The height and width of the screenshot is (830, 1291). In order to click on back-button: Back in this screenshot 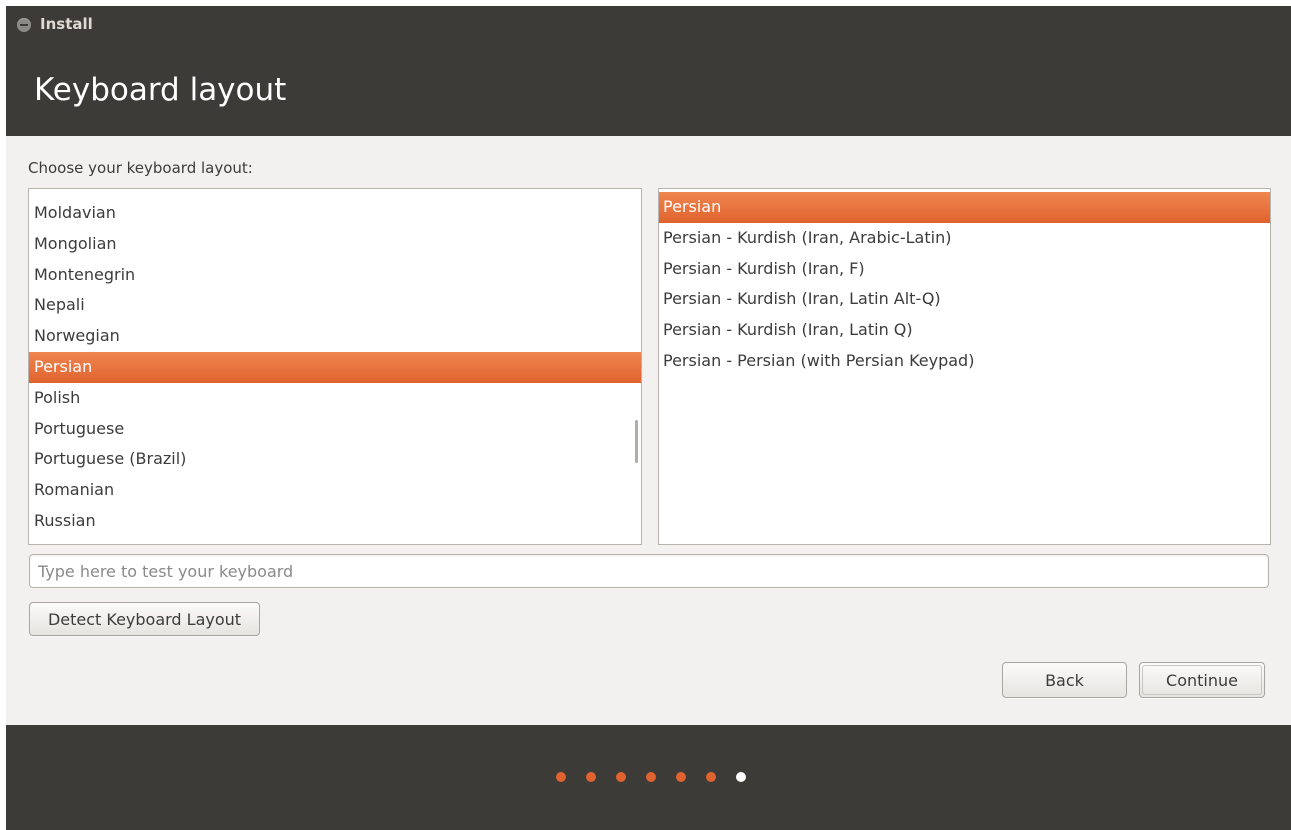, I will do `click(1064, 680)`.